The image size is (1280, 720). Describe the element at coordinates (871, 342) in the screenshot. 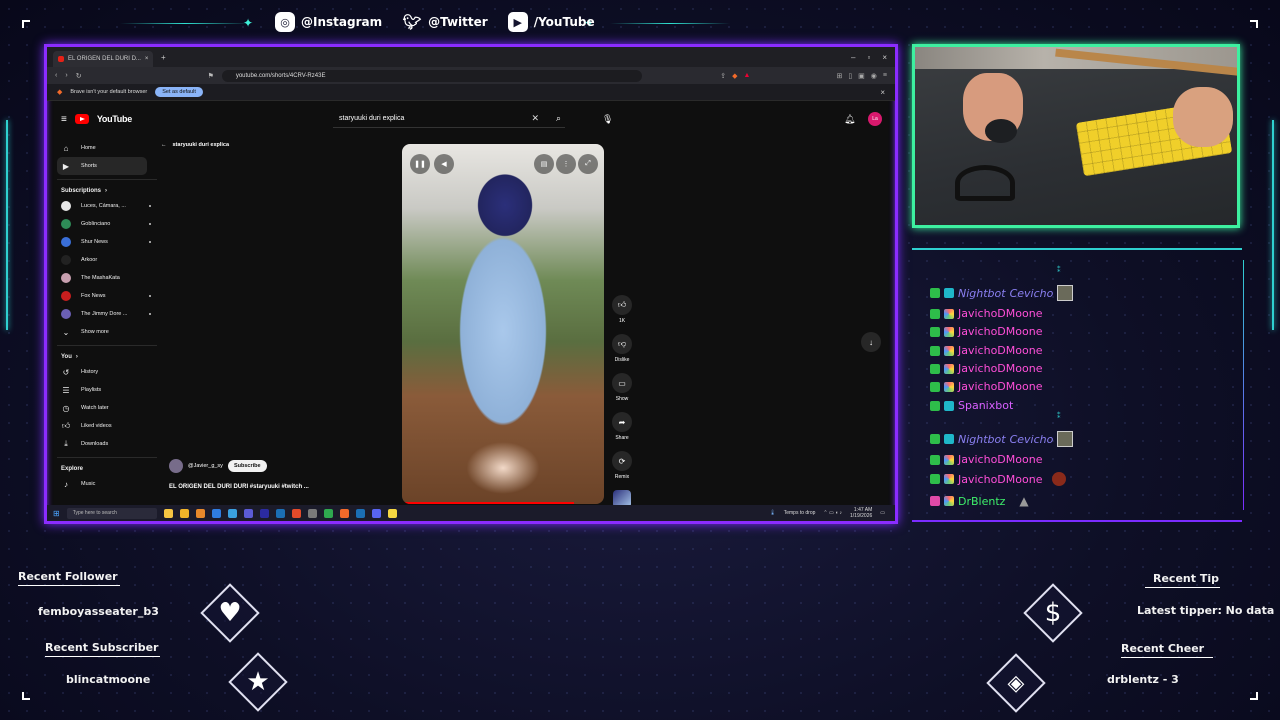

I see `next-short-button: ↓` at that location.